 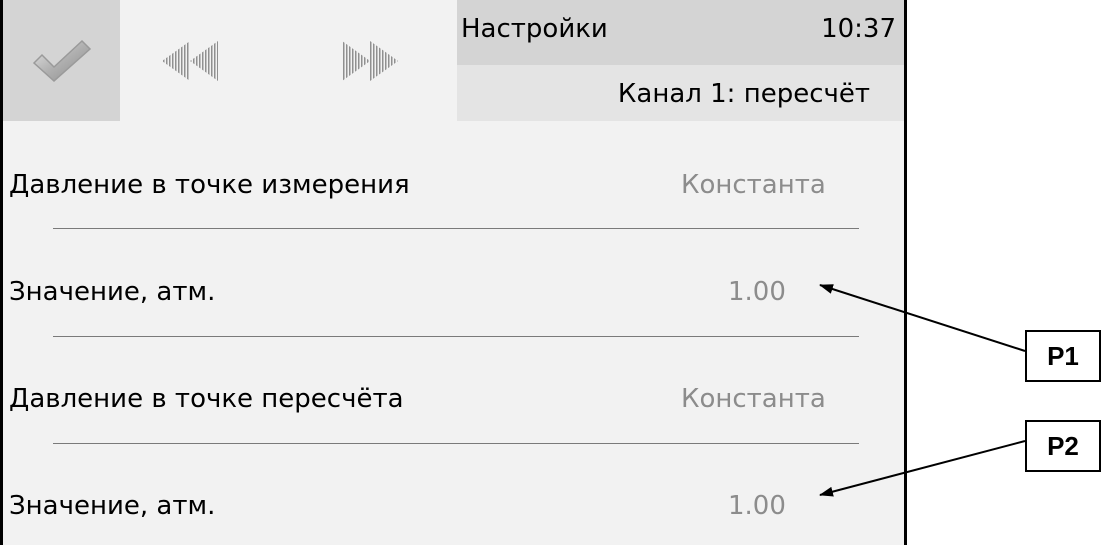 I want to click on settings-row-measure-pressure: Давление в точке измерения Константа, so click(x=453, y=190).